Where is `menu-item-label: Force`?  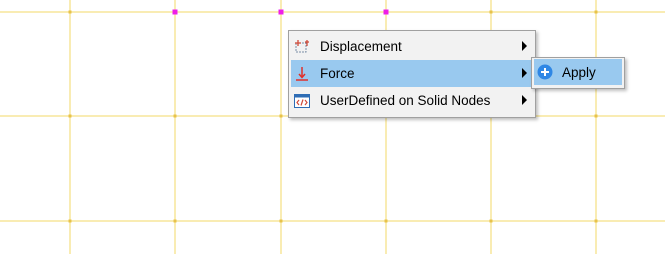
menu-item-label: Force is located at coordinates (337, 73).